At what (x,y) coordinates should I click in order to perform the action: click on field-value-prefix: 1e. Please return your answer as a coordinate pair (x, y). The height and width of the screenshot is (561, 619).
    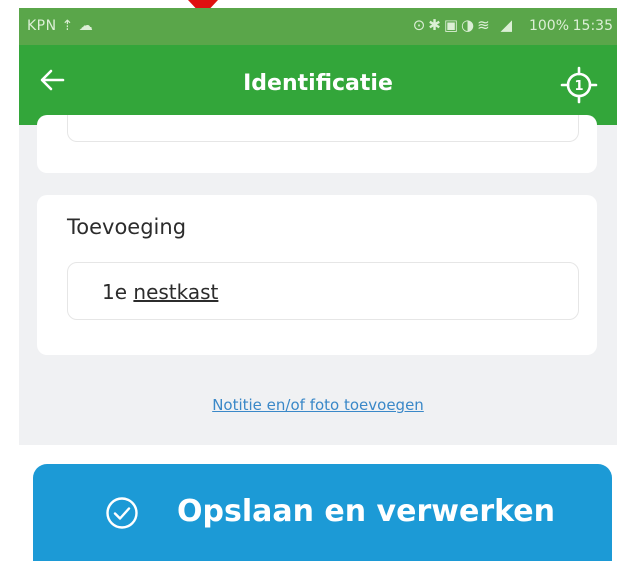
    Looking at the image, I should click on (118, 292).